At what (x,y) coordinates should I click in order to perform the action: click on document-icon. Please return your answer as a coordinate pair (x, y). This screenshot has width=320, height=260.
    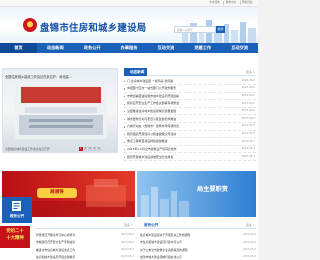
    Looking at the image, I should click on (16, 206).